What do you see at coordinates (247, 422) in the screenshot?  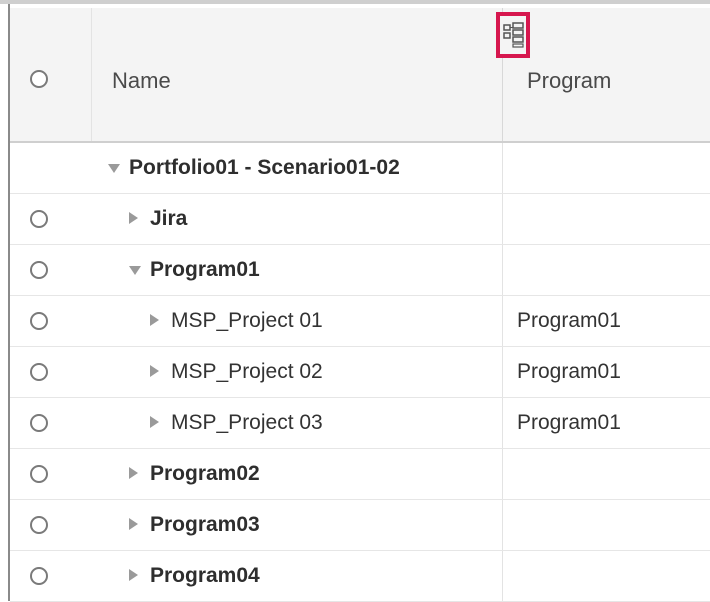 I see `row-name-label: MSP_Project 03` at bounding box center [247, 422].